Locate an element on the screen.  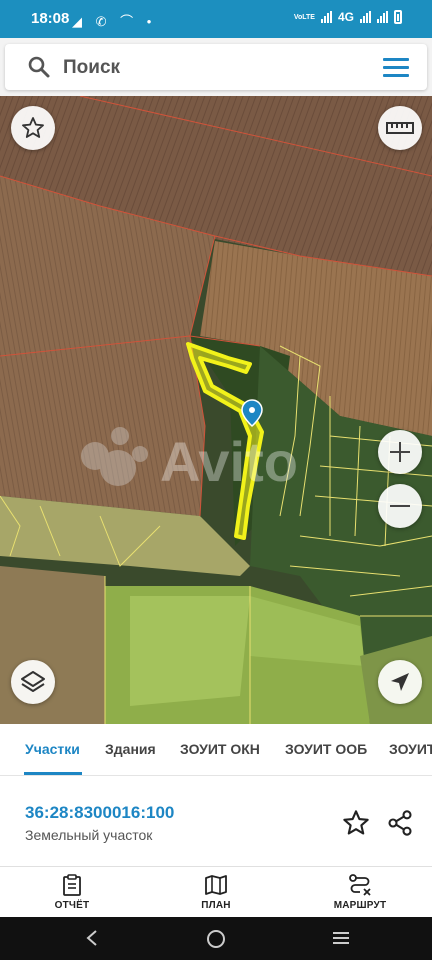
ruler-icon is located at coordinates (400, 128).